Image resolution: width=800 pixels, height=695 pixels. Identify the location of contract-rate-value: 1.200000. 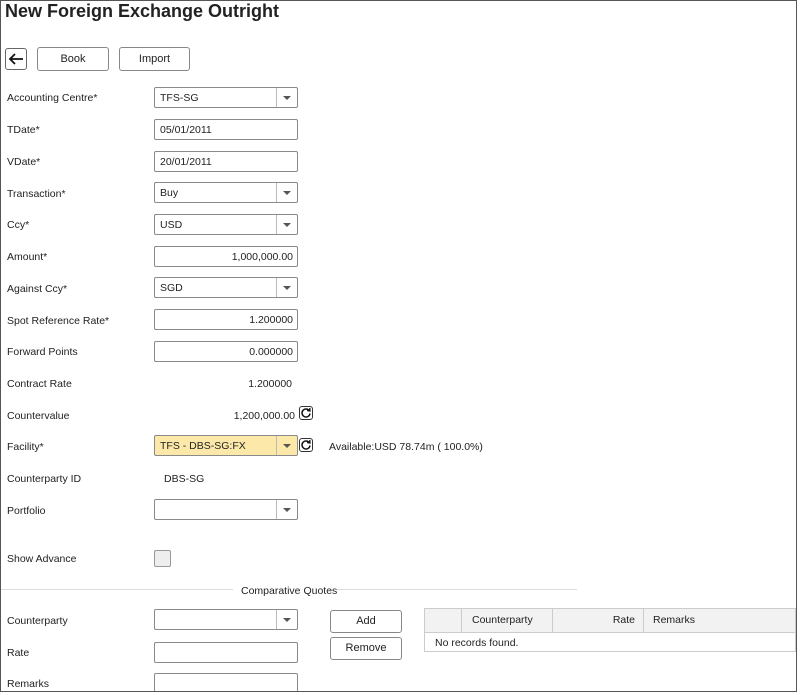
(270, 384).